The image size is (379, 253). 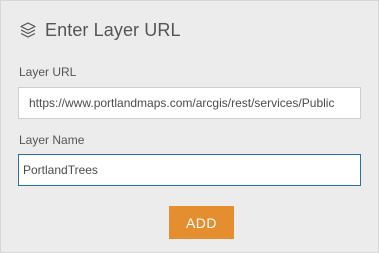 I want to click on panel-title: Enter Layer URL, so click(x=113, y=29).